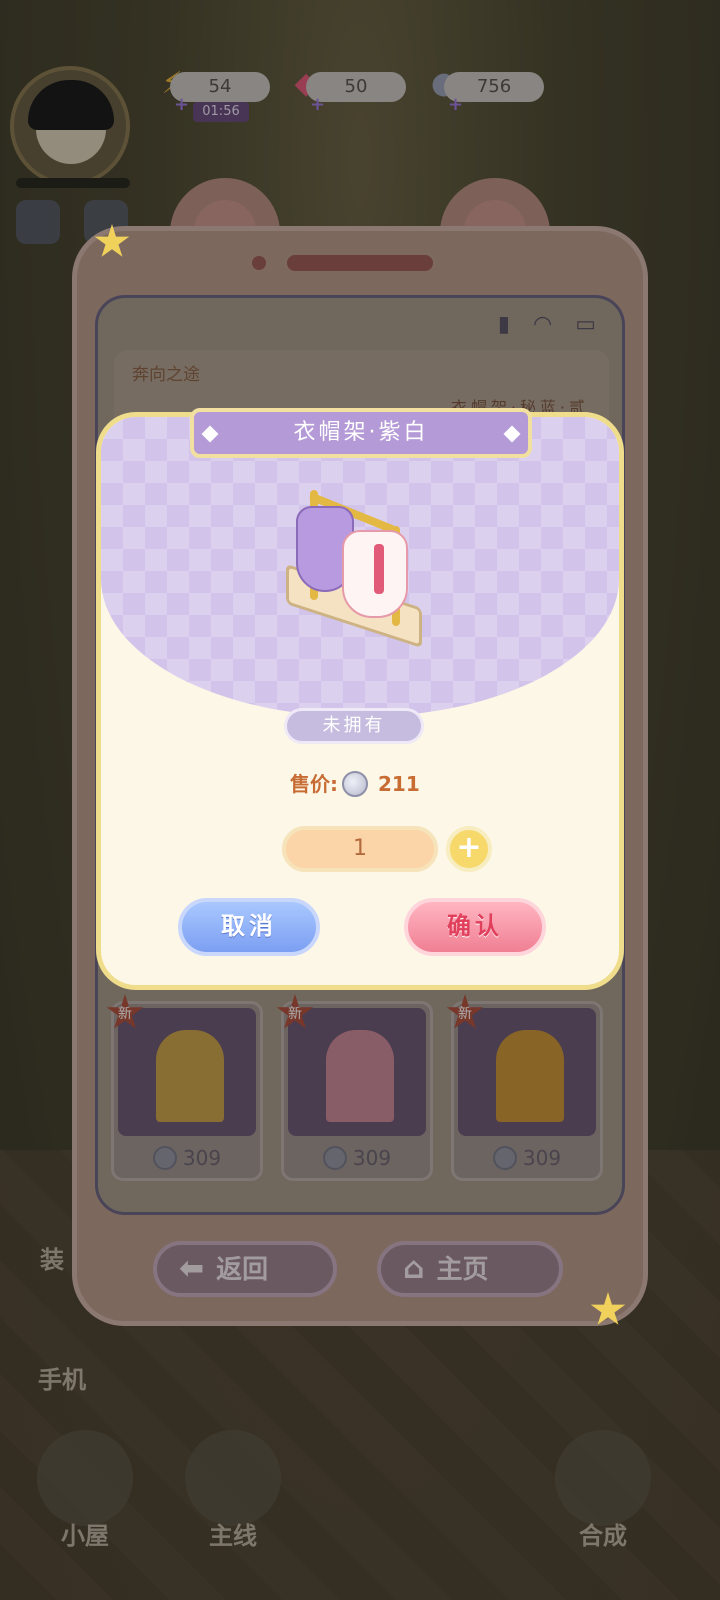 The width and height of the screenshot is (720, 1600). Describe the element at coordinates (370, 784) in the screenshot. I see `price-row: 售价: 211` at that location.